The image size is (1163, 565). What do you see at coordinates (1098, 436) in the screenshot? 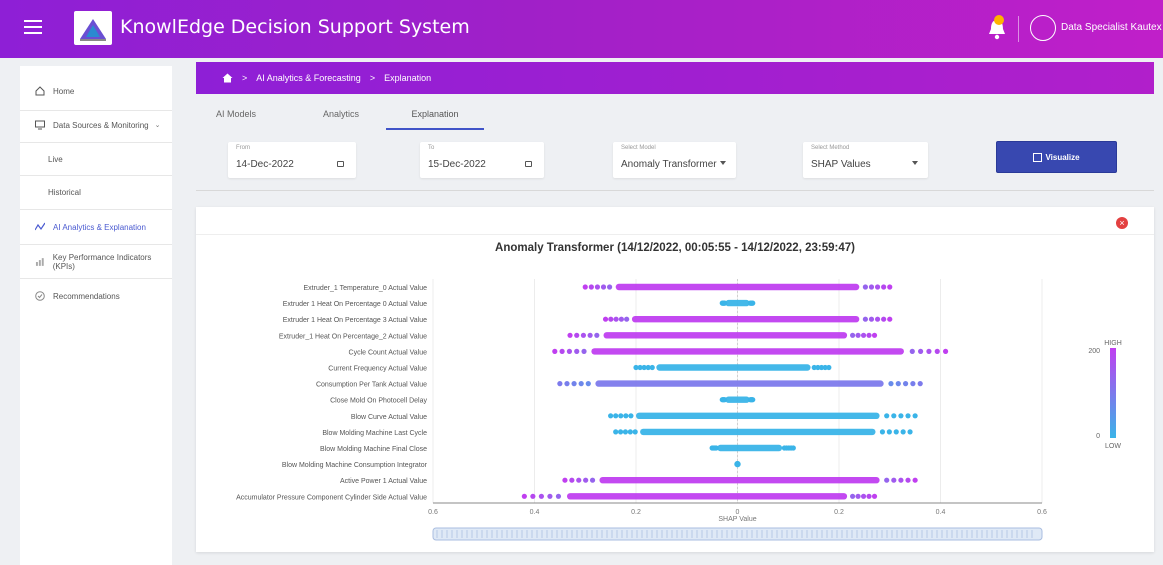
I see `colorbar-min-label: 0` at bounding box center [1098, 436].